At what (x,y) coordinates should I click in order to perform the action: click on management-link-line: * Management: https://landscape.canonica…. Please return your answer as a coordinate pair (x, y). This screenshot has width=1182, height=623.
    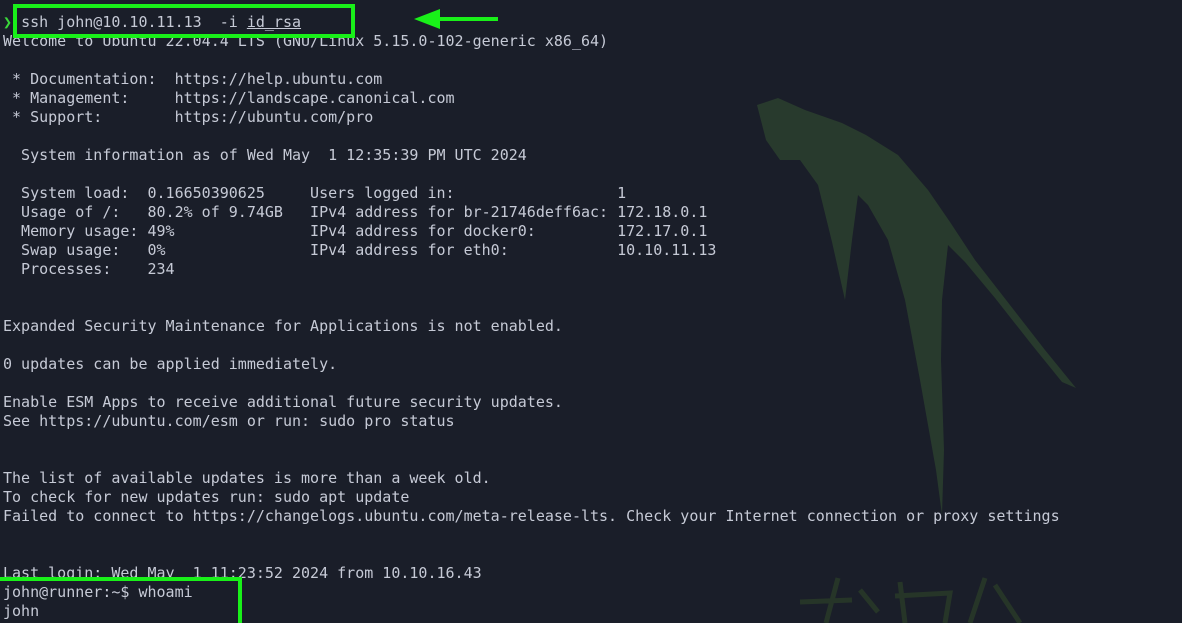
    Looking at the image, I should click on (229, 98).